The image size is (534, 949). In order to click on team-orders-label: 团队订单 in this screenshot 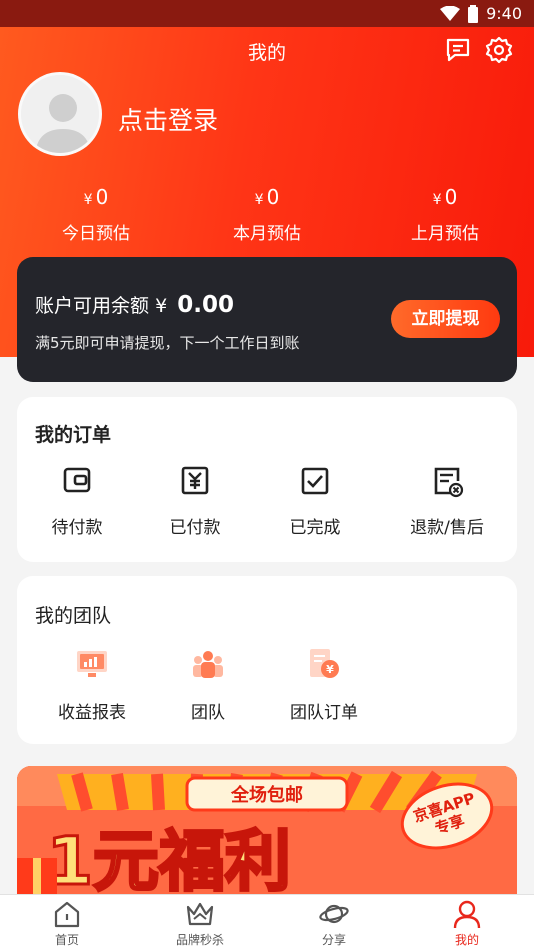, I will do `click(324, 713)`.